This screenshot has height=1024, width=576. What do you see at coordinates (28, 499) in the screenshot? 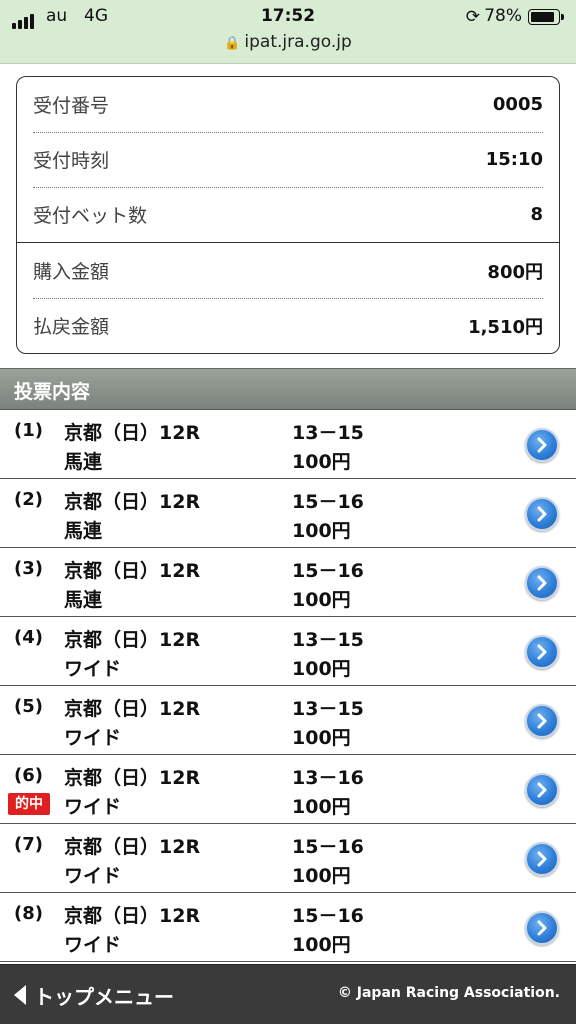
I see `bet-number: (2)` at bounding box center [28, 499].